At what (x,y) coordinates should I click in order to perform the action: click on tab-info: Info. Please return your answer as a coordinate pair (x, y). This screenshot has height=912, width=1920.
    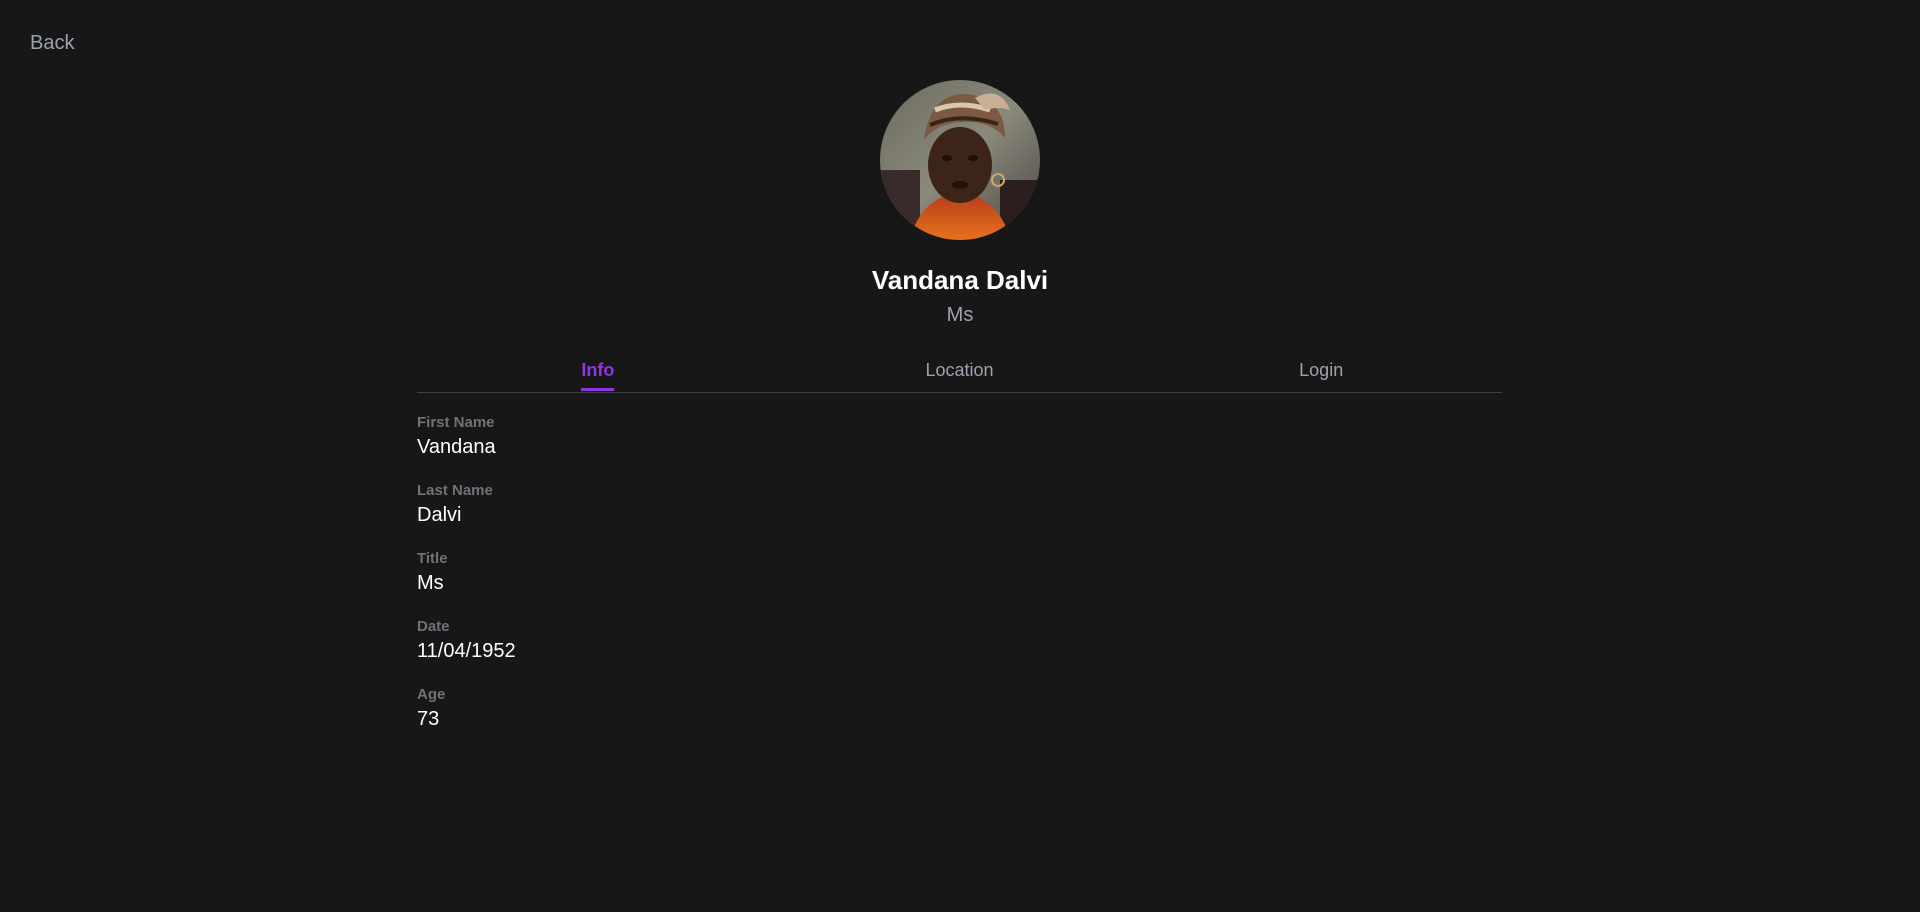
    Looking at the image, I should click on (598, 372).